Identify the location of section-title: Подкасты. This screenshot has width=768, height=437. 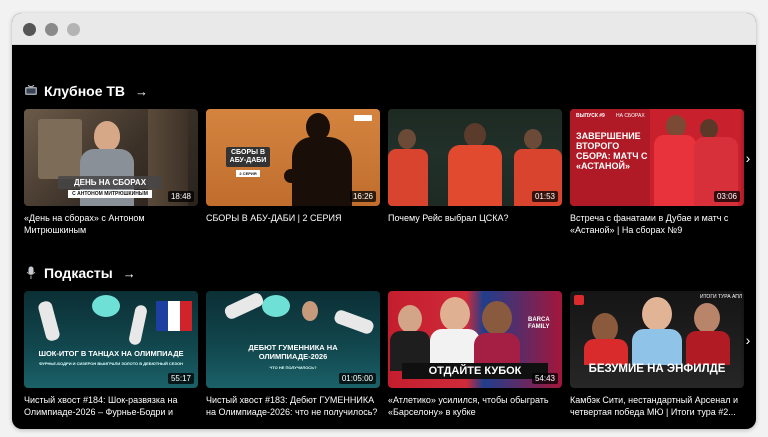
(78, 273).